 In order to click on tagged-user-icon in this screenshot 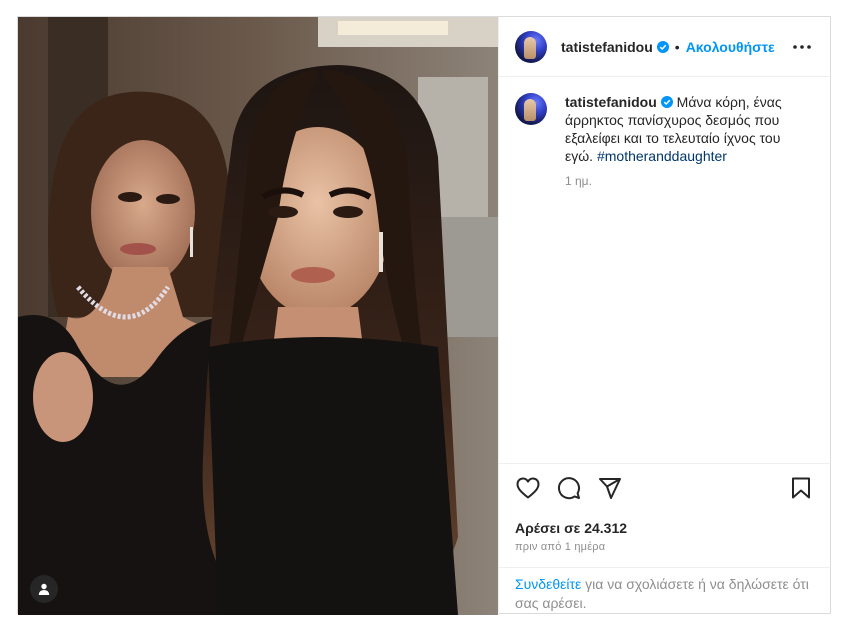, I will do `click(44, 589)`.